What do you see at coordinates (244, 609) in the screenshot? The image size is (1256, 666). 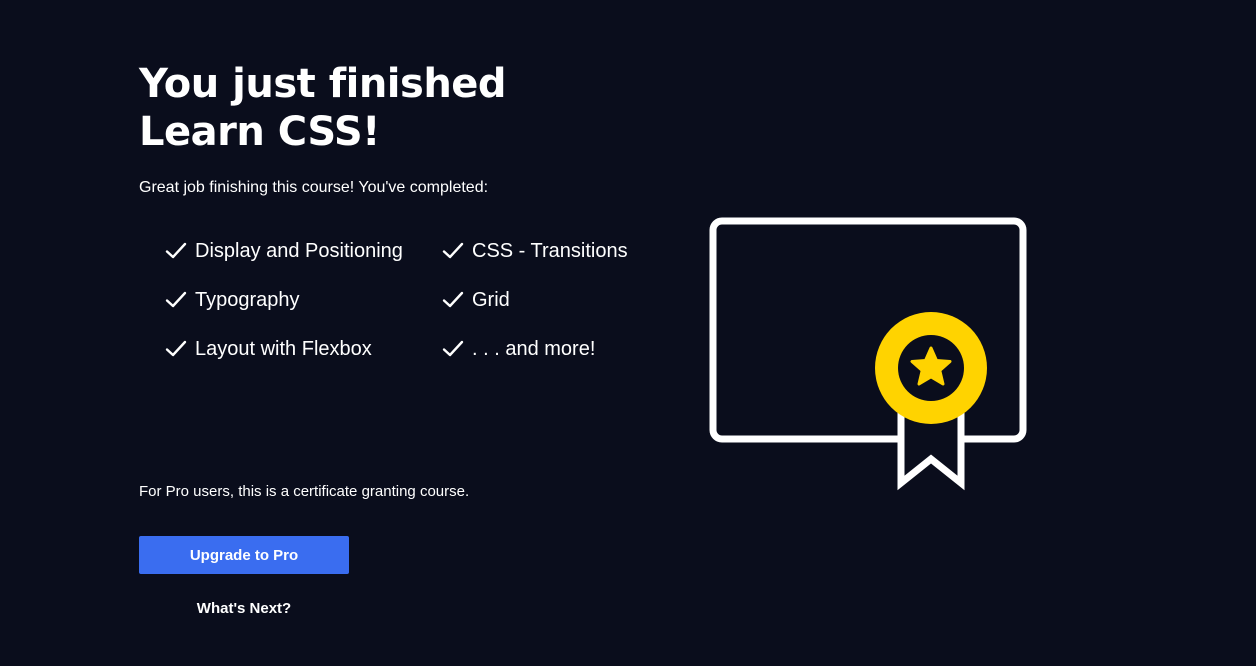 I see `whats-next-link: What's Next?` at bounding box center [244, 609].